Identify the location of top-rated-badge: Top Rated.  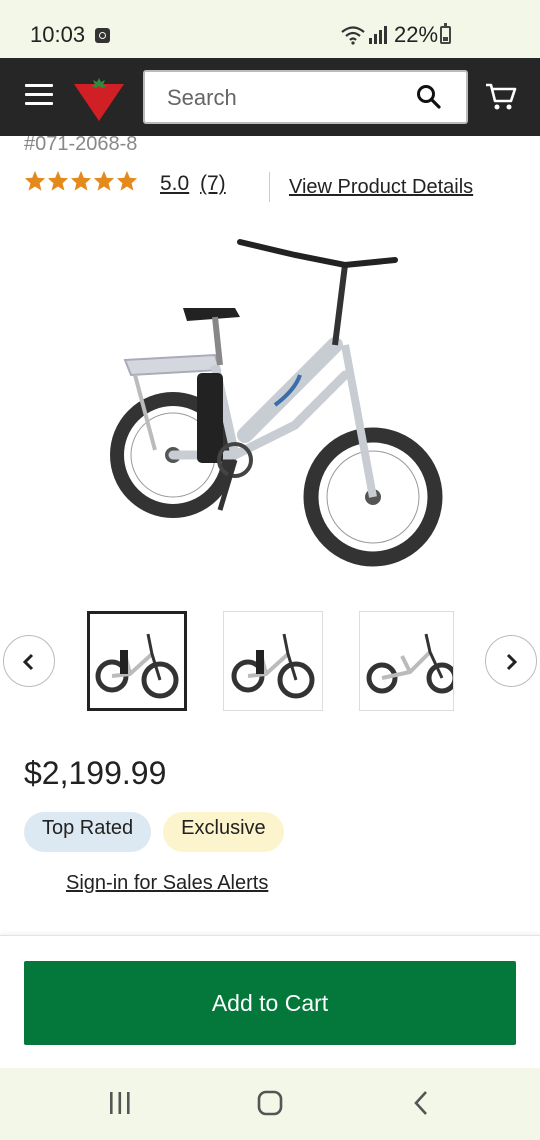
(88, 832).